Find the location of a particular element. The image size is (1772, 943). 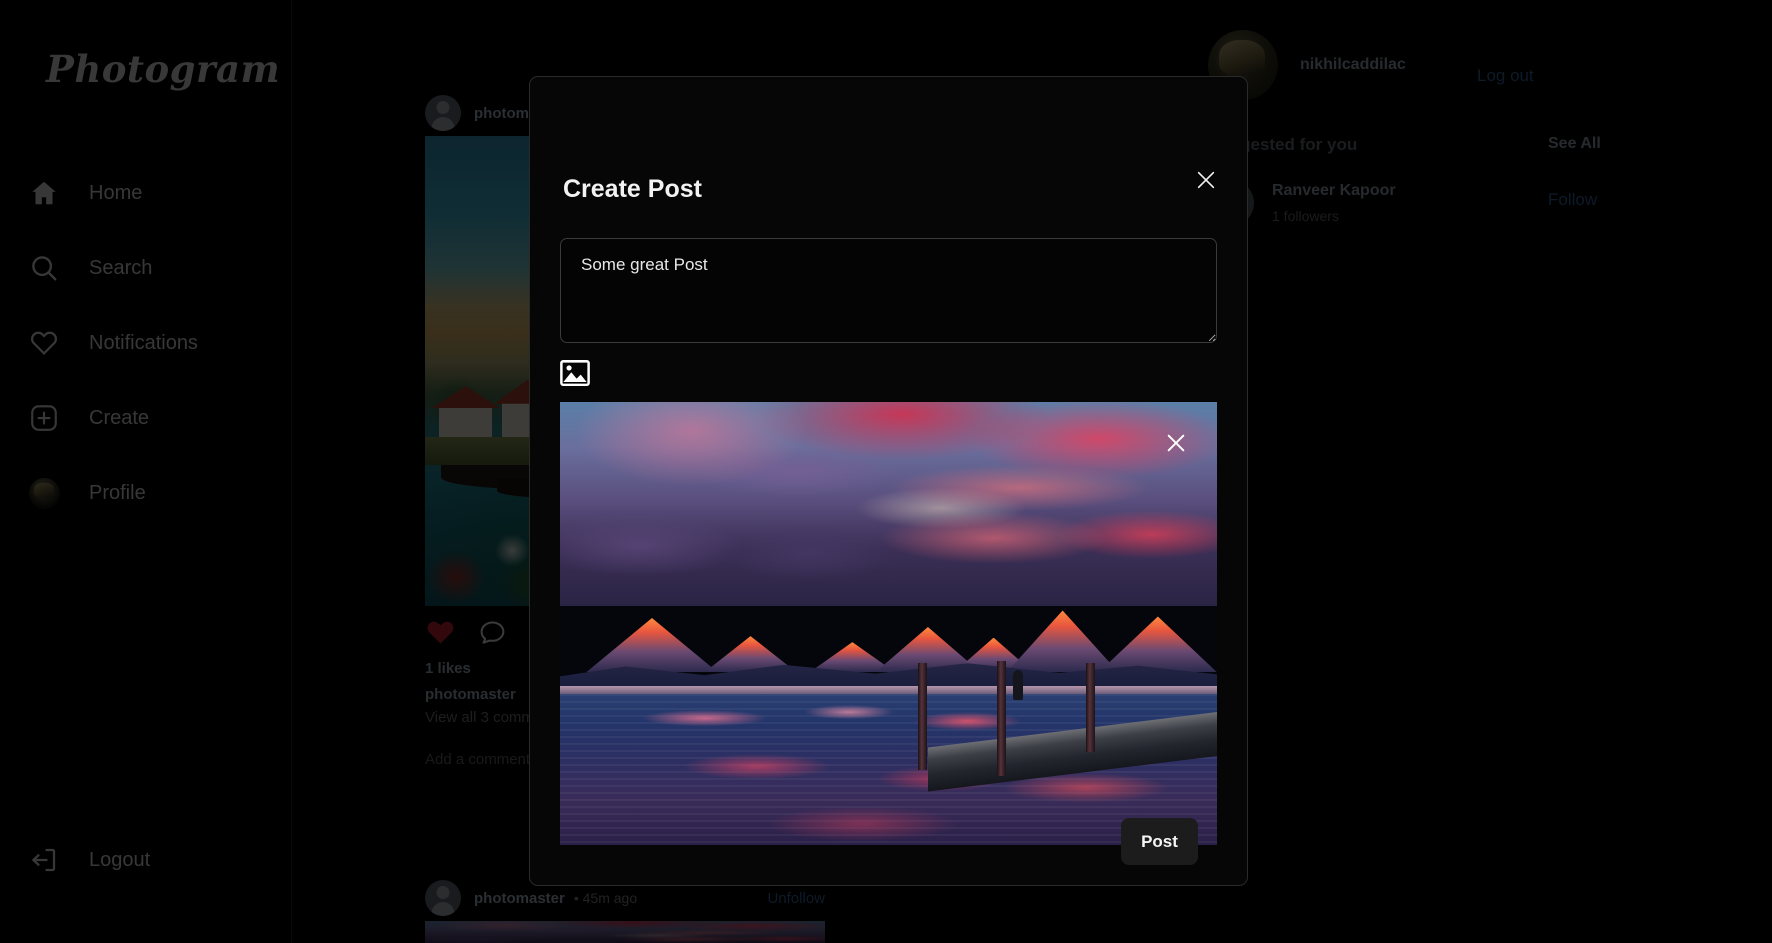

close-icon is located at coordinates (1206, 180).